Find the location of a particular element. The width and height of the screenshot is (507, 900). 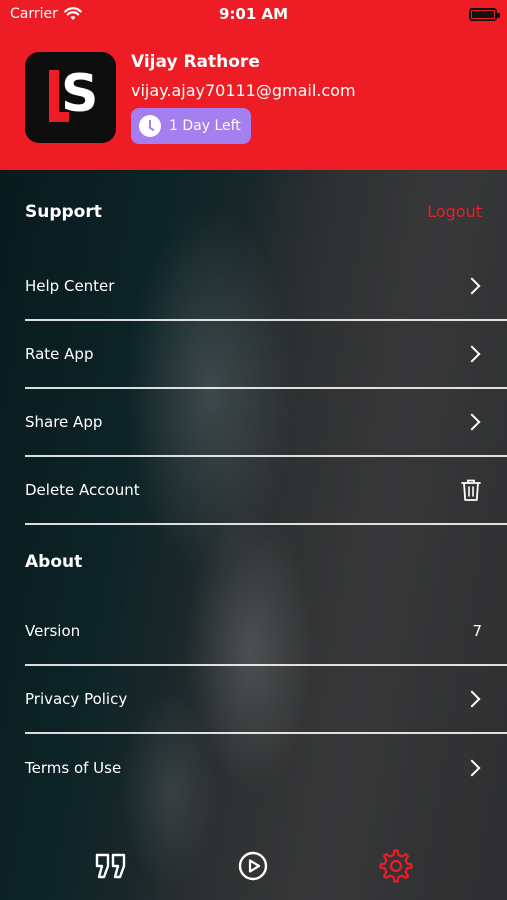

clock-icon is located at coordinates (150, 126).